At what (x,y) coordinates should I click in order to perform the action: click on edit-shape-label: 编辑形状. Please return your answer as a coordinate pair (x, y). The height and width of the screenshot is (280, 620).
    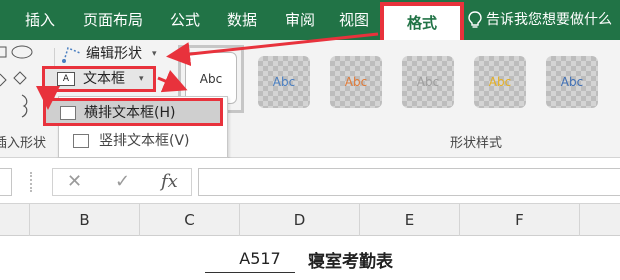
    Looking at the image, I should click on (114, 54).